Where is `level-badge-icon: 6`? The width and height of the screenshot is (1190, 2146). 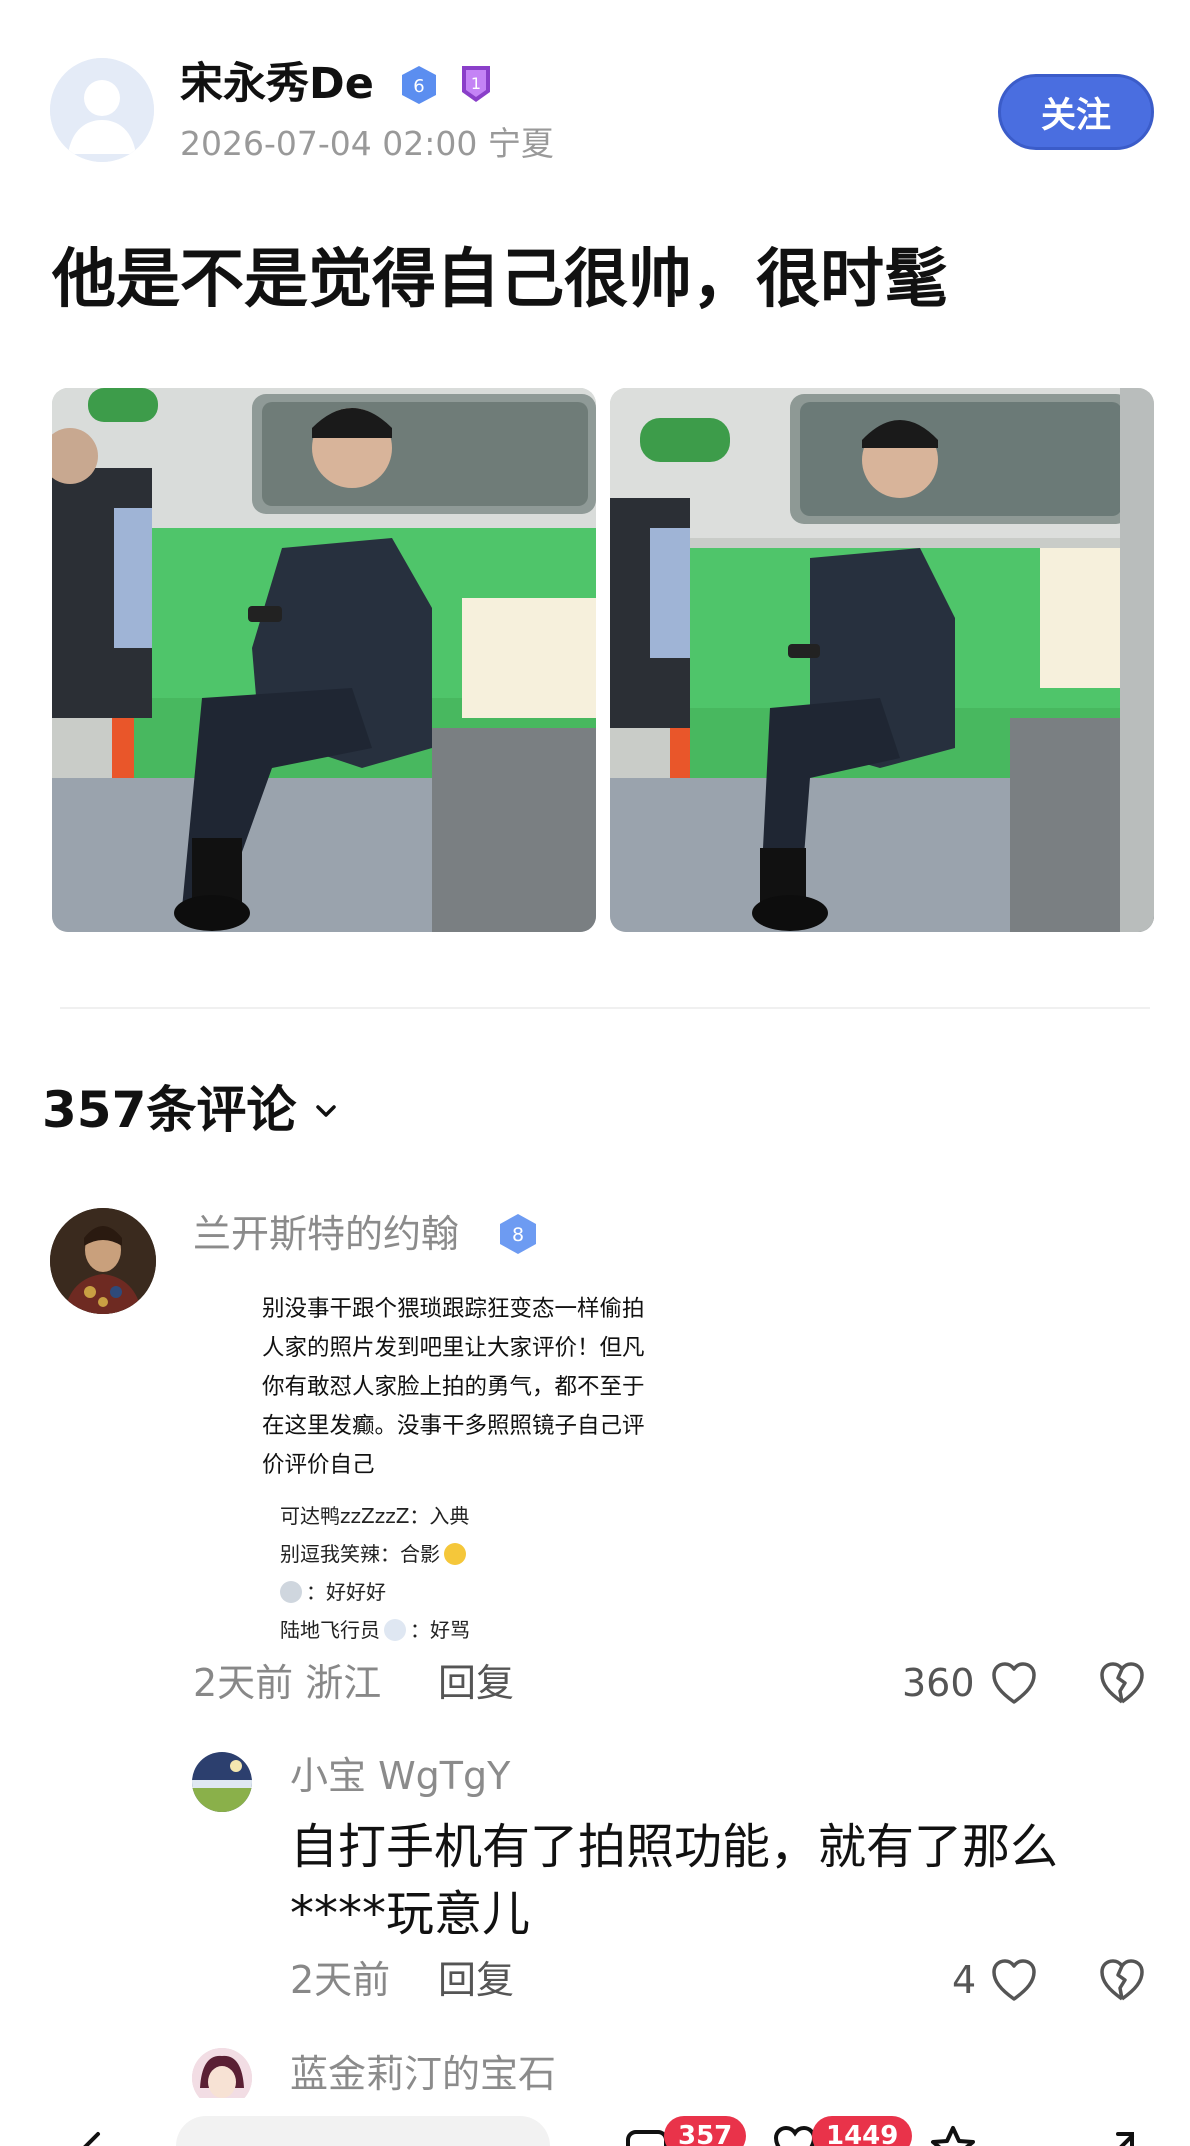 level-badge-icon: 6 is located at coordinates (419, 85).